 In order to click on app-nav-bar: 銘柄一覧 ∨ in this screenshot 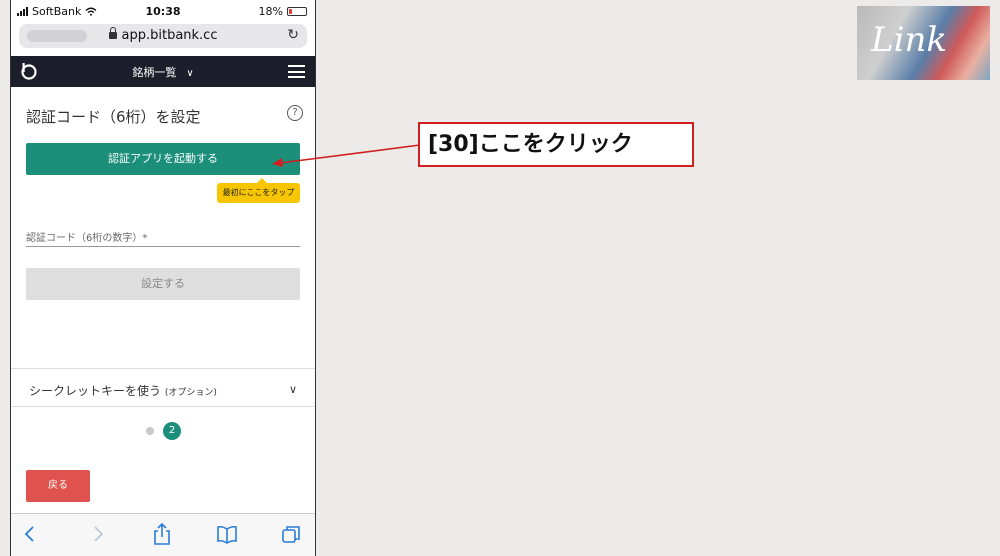, I will do `click(163, 71)`.